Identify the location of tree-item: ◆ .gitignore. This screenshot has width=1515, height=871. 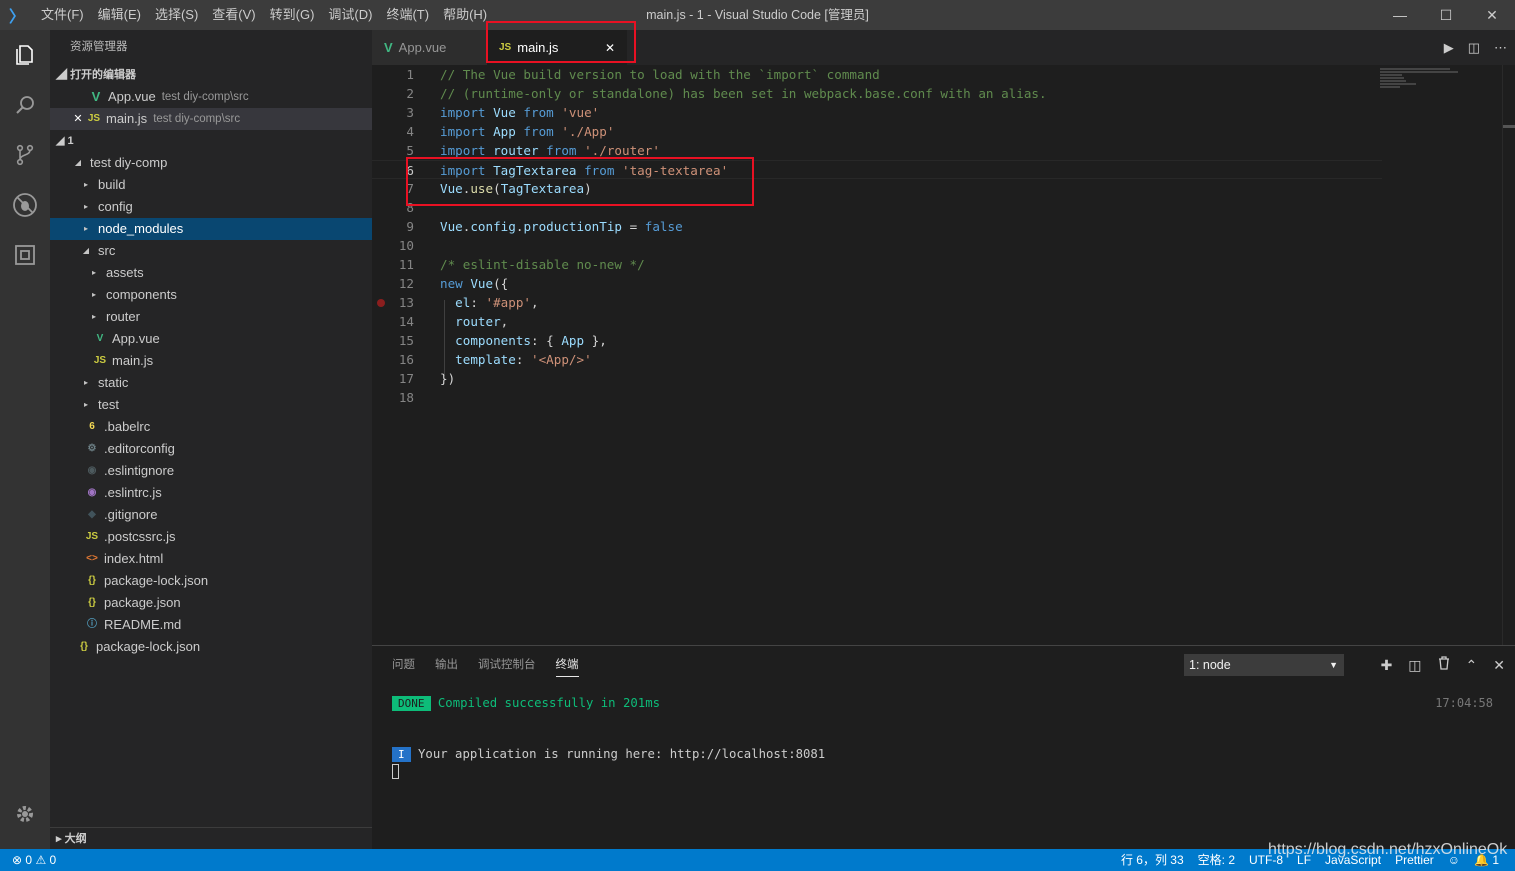
(211, 515).